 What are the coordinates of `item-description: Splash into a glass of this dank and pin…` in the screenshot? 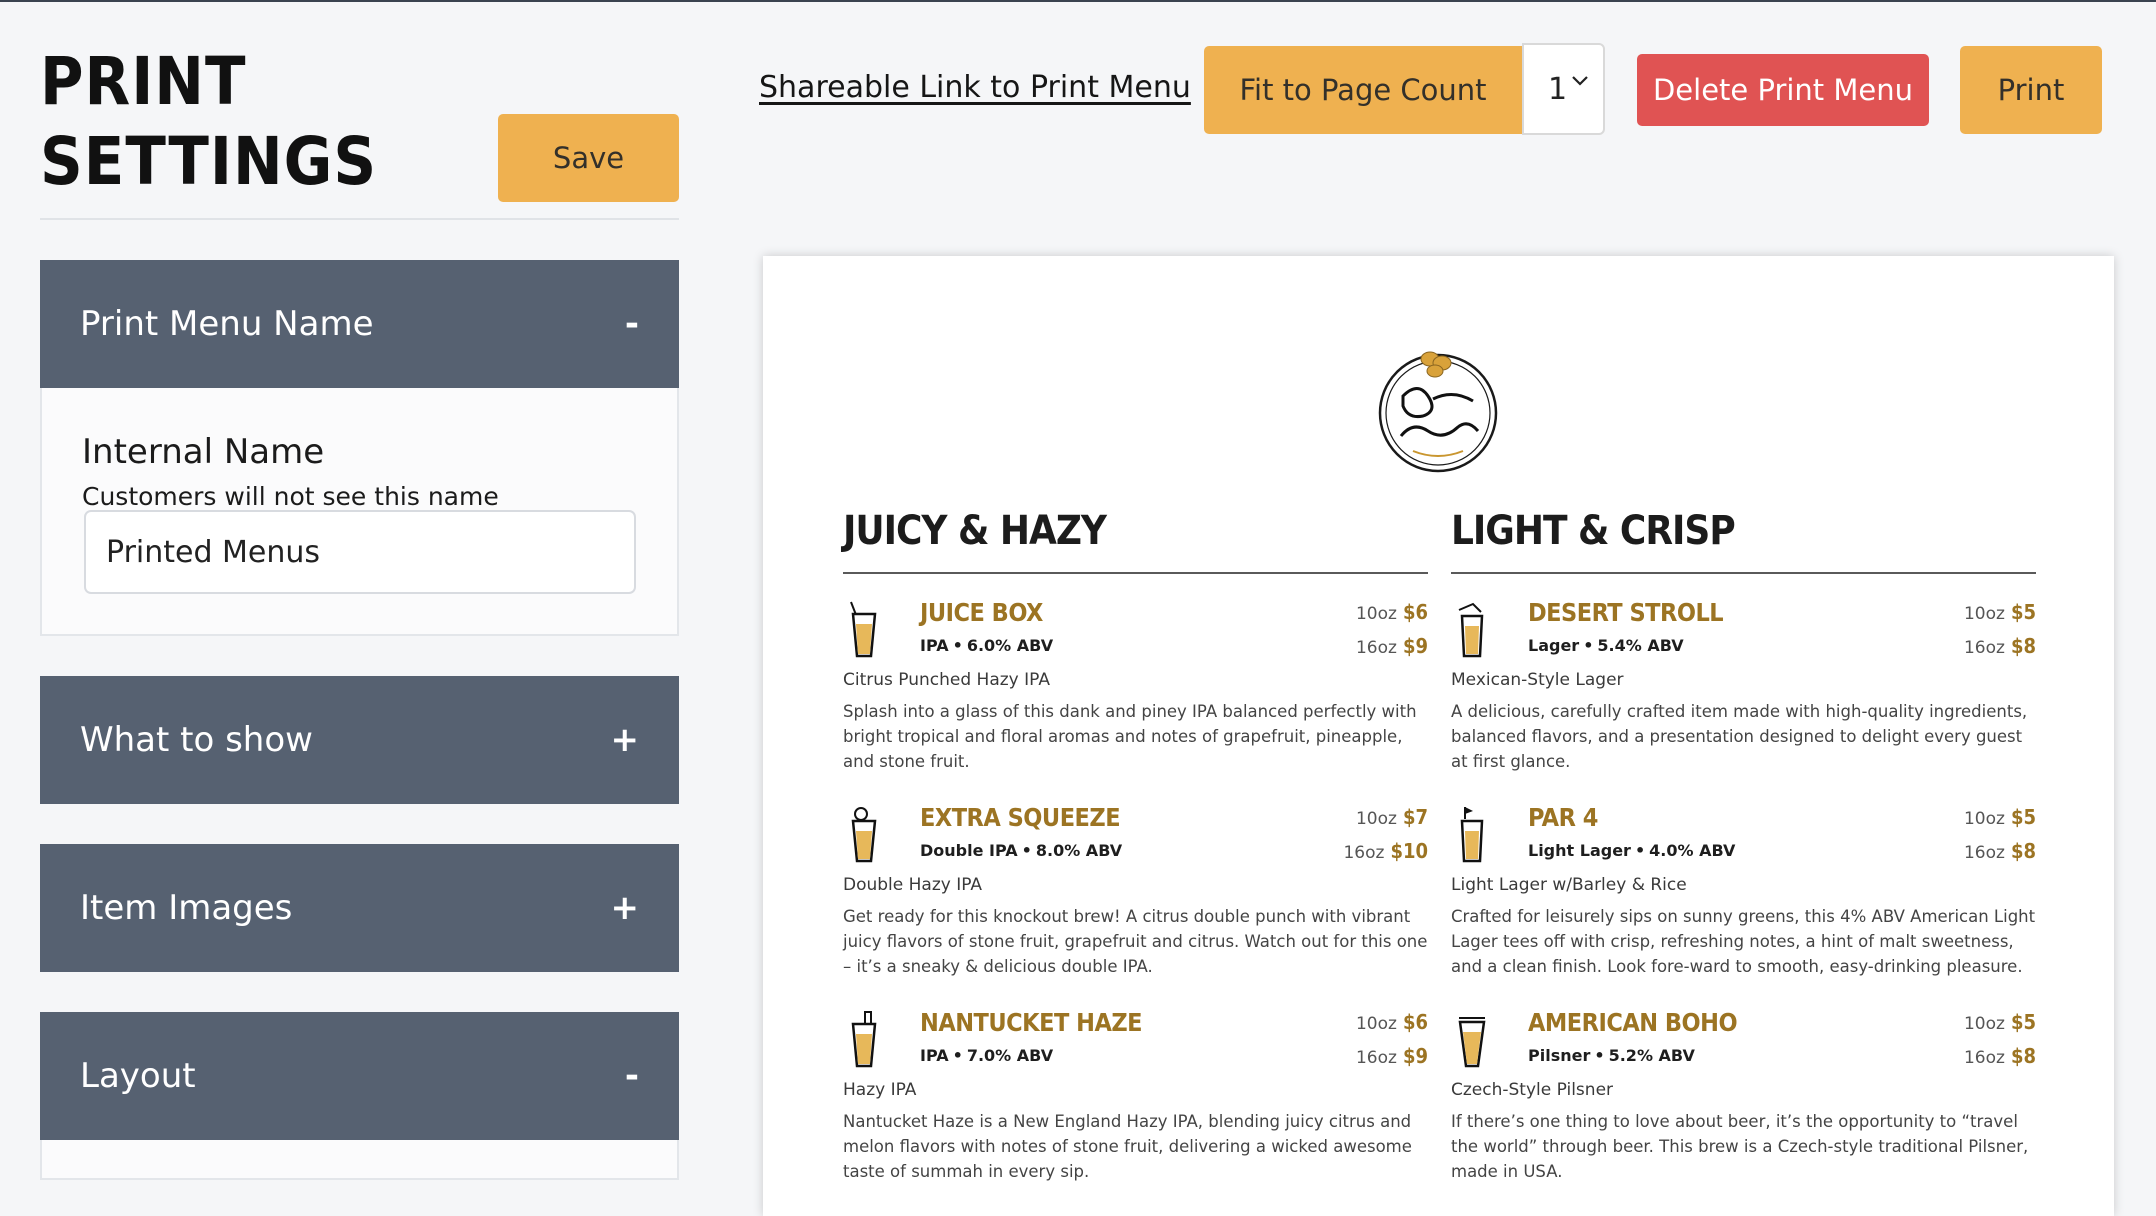 It's located at (1130, 736).